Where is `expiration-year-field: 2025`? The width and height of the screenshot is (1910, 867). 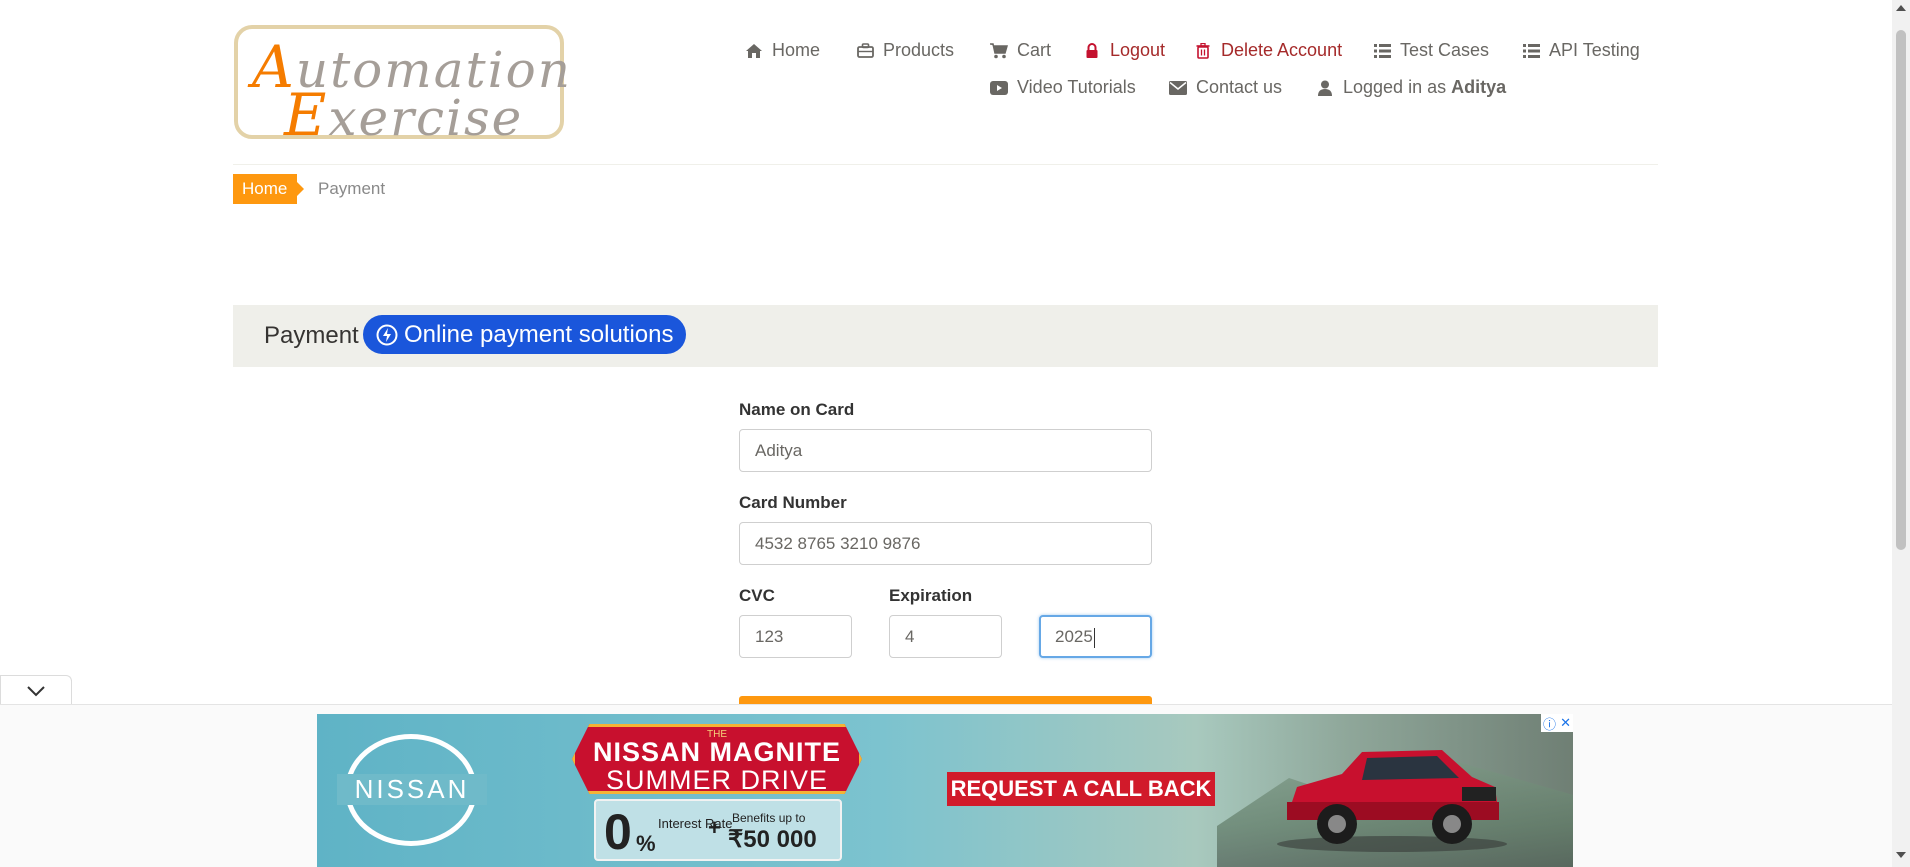
expiration-year-field: 2025 is located at coordinates (1095, 636).